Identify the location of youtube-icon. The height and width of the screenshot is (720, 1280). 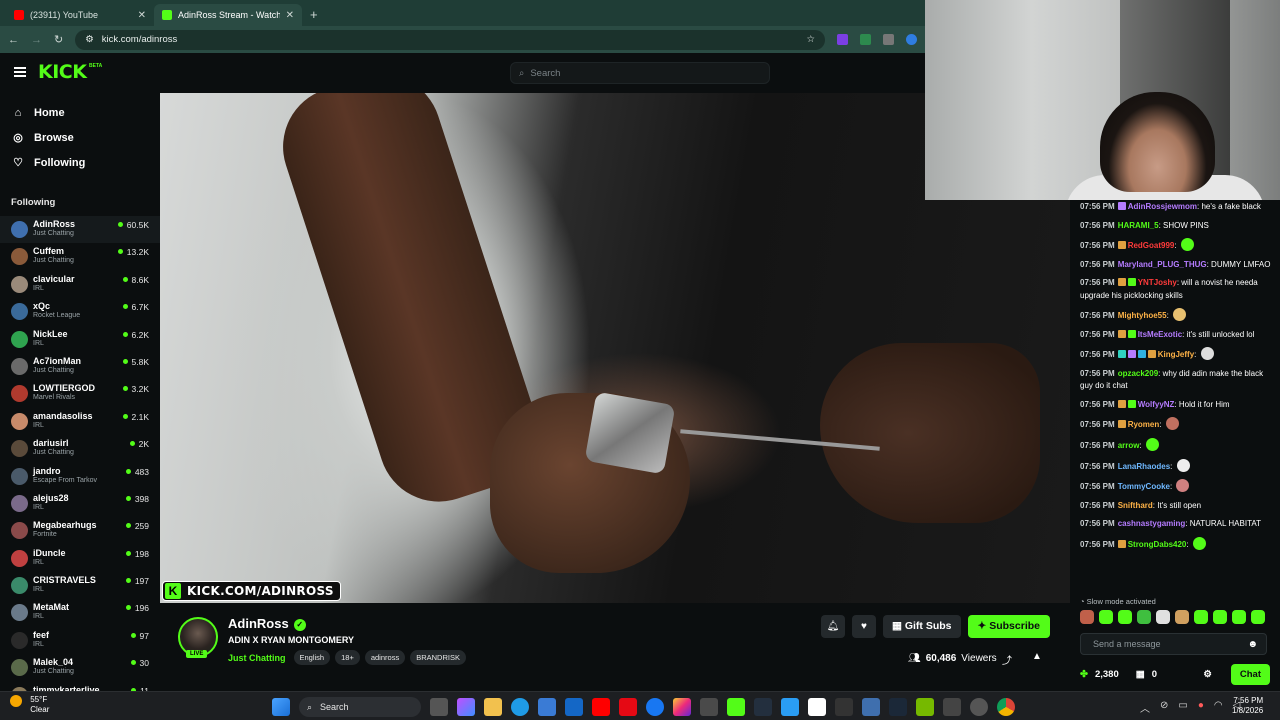
(601, 707).